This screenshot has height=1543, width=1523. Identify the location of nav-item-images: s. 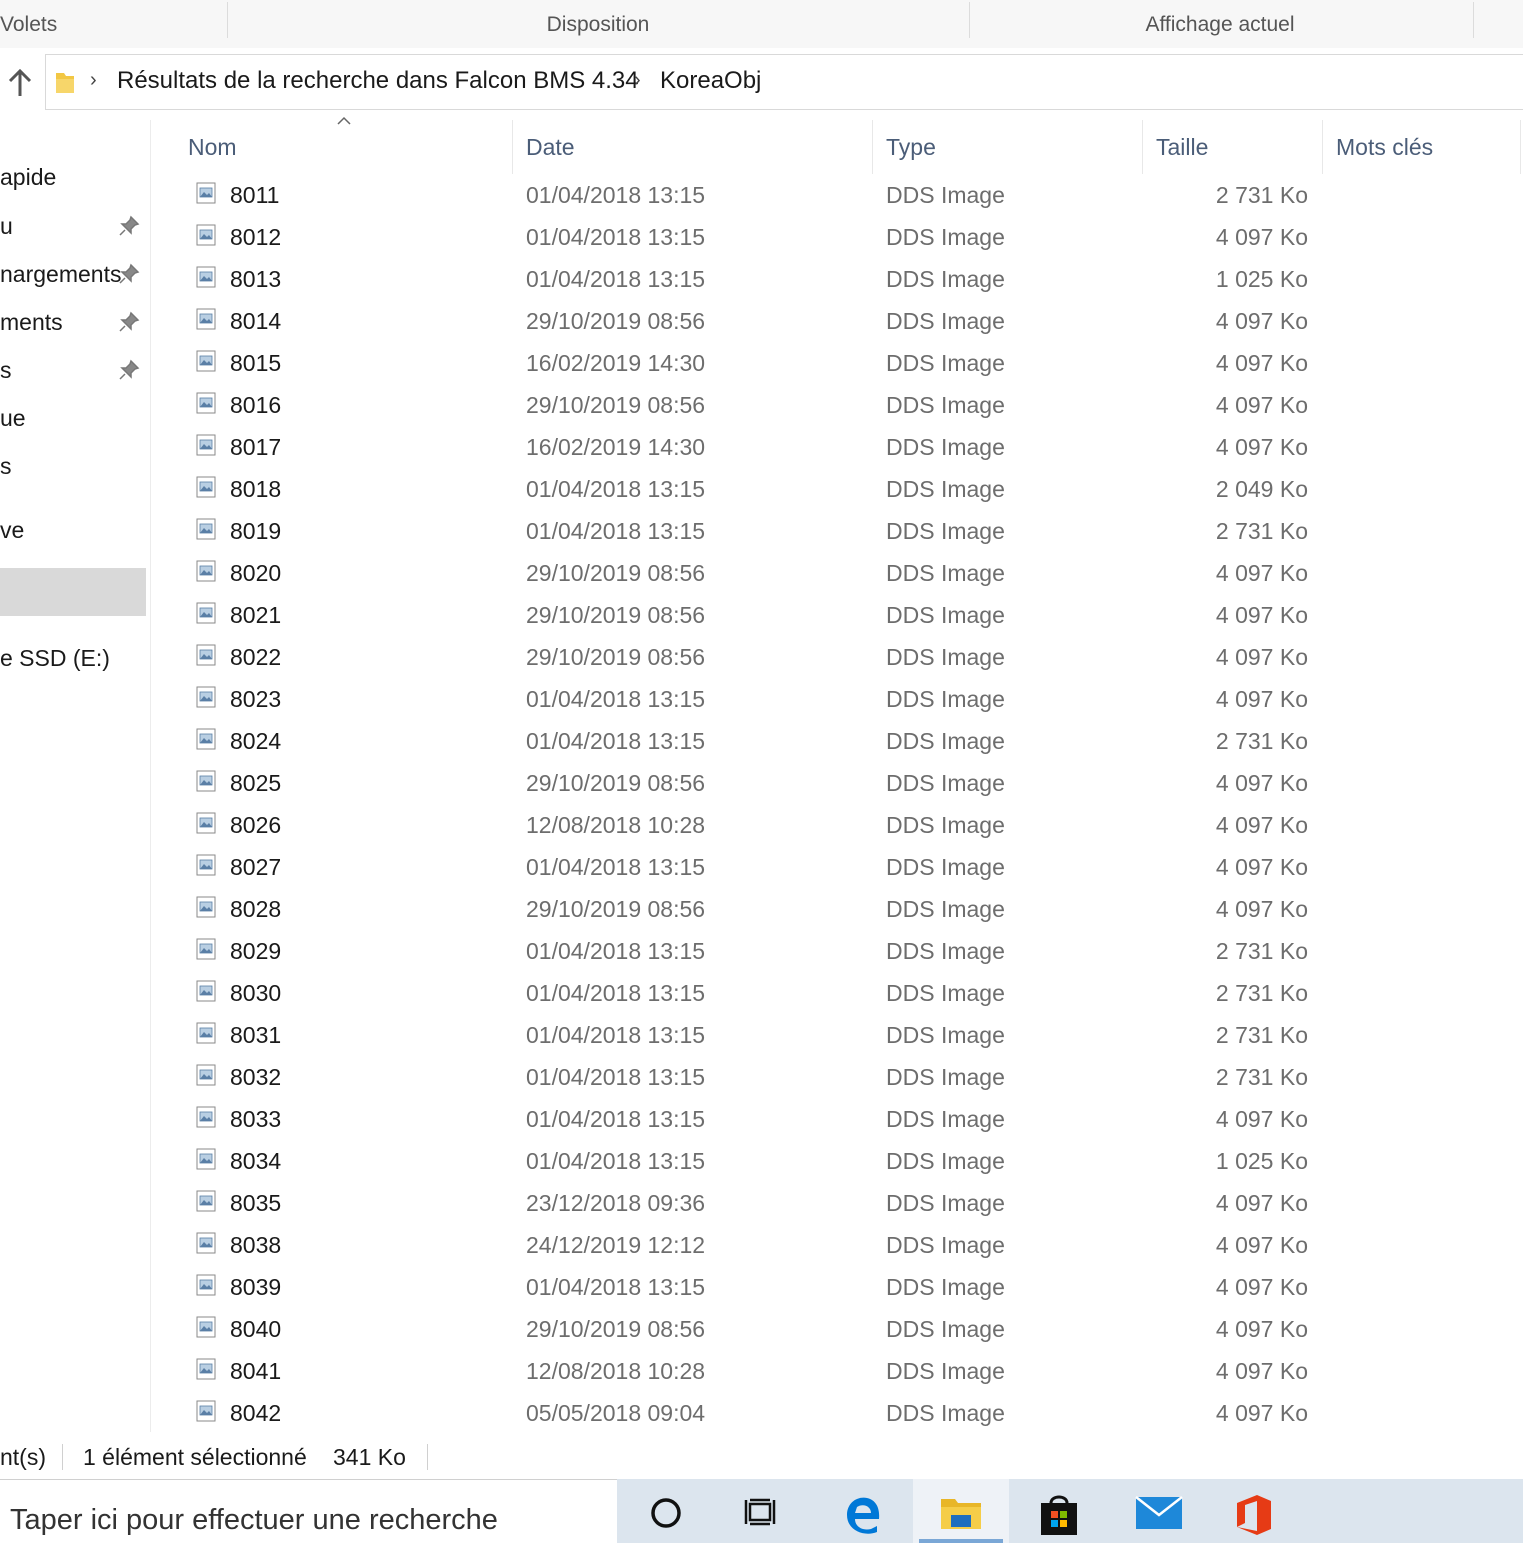
(6, 370).